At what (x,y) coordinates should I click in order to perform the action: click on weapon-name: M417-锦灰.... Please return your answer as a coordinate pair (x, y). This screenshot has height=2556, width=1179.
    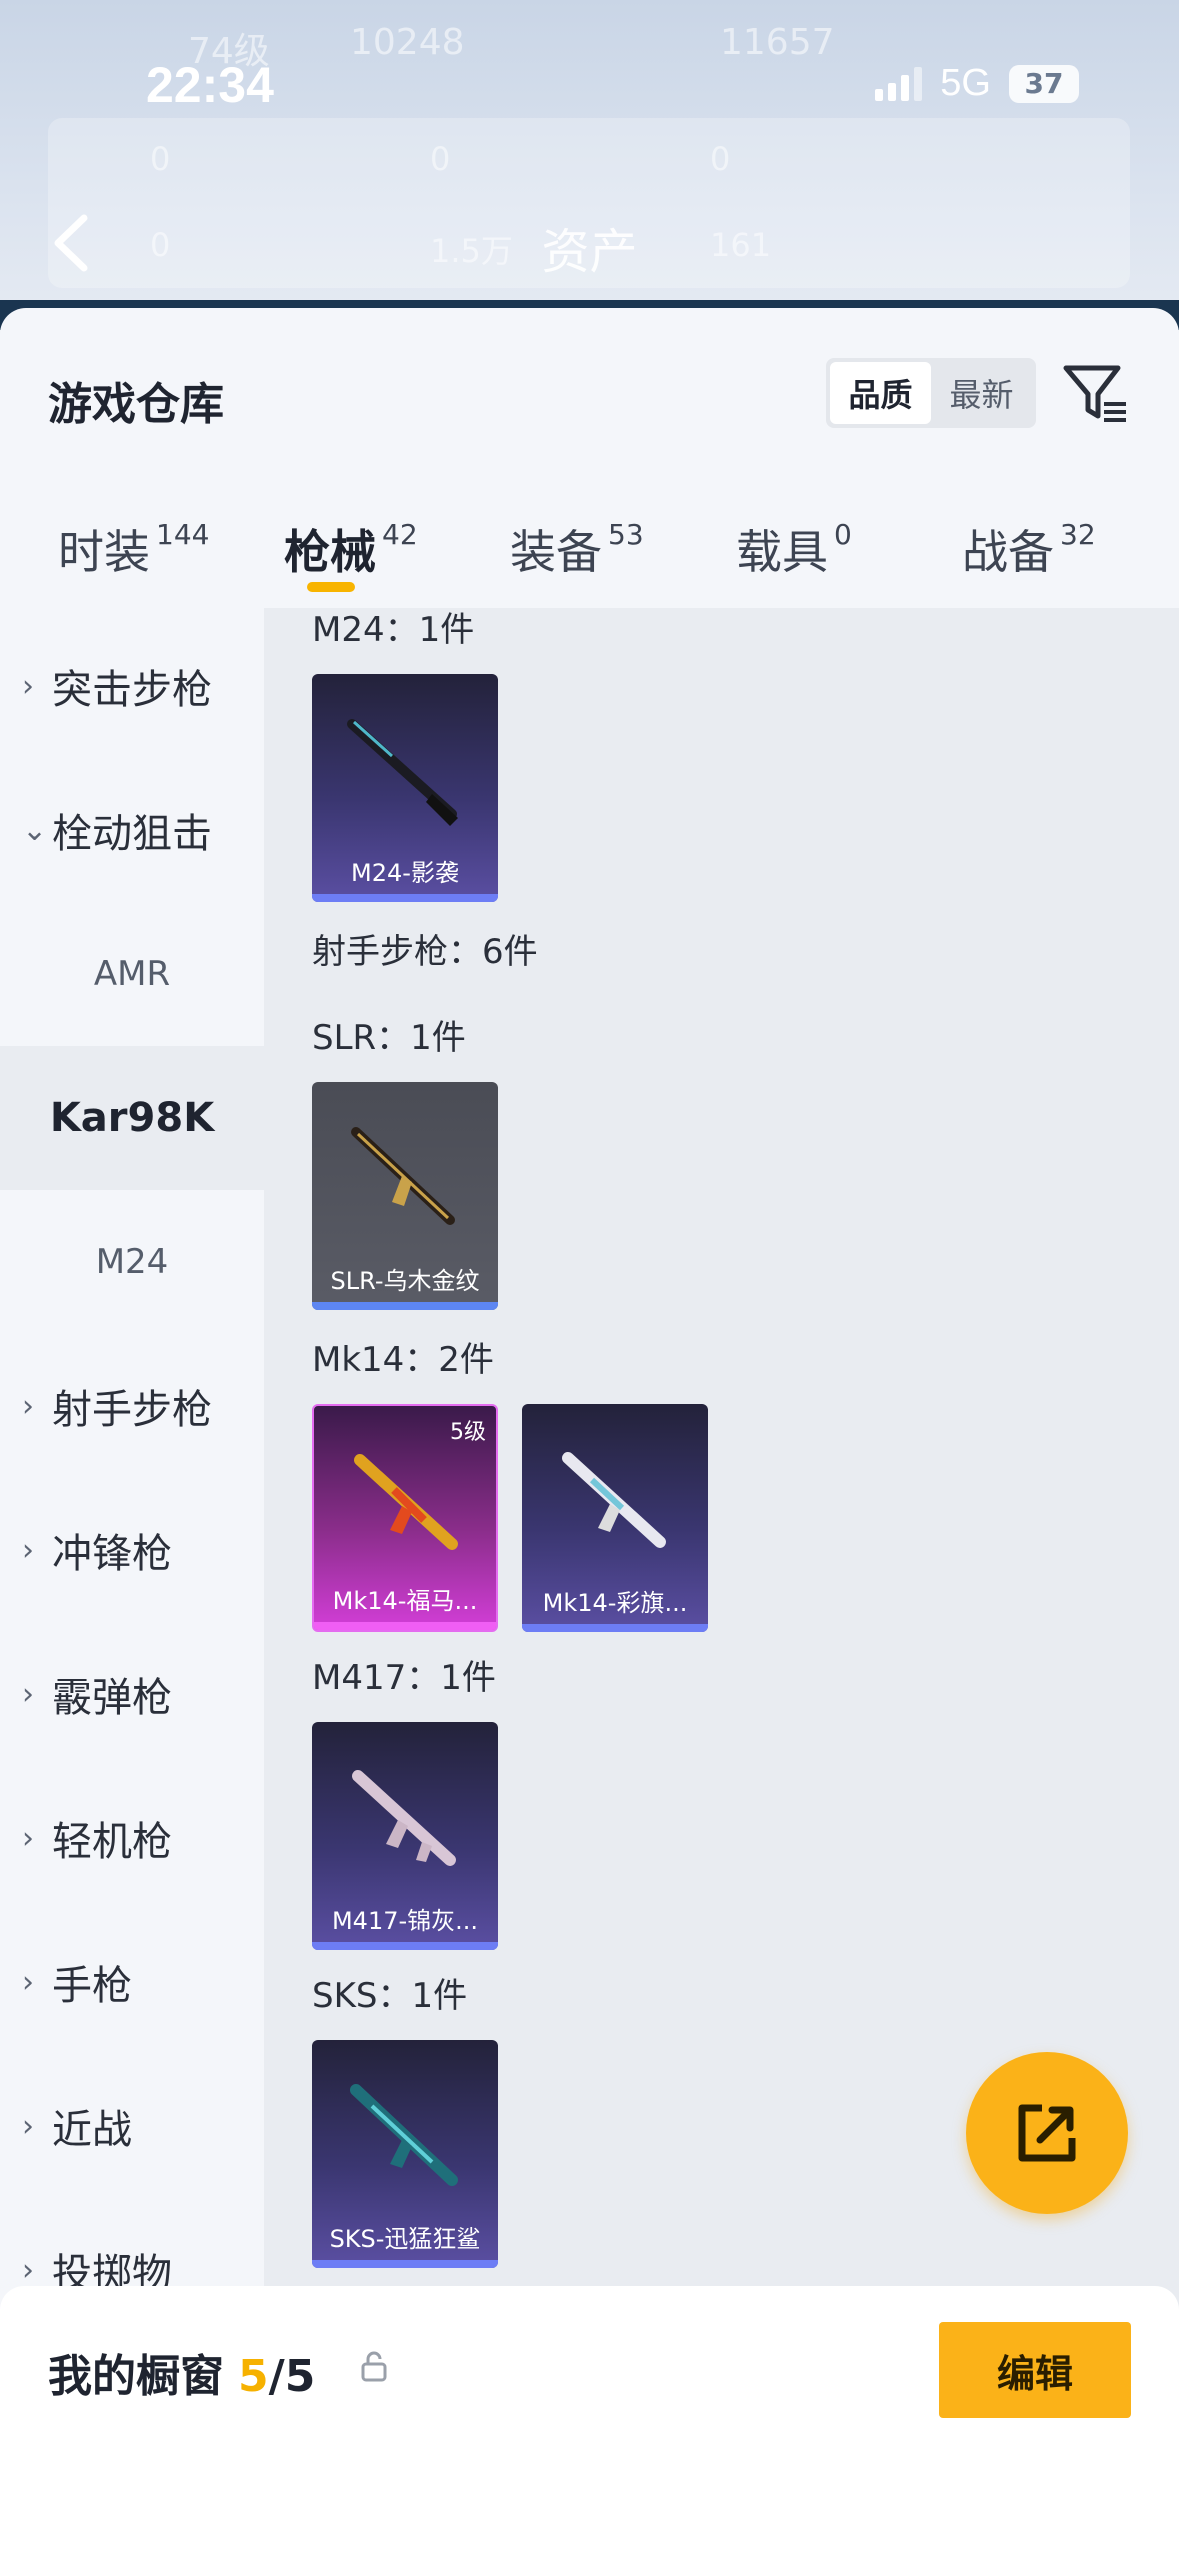
    Looking at the image, I should click on (405, 1921).